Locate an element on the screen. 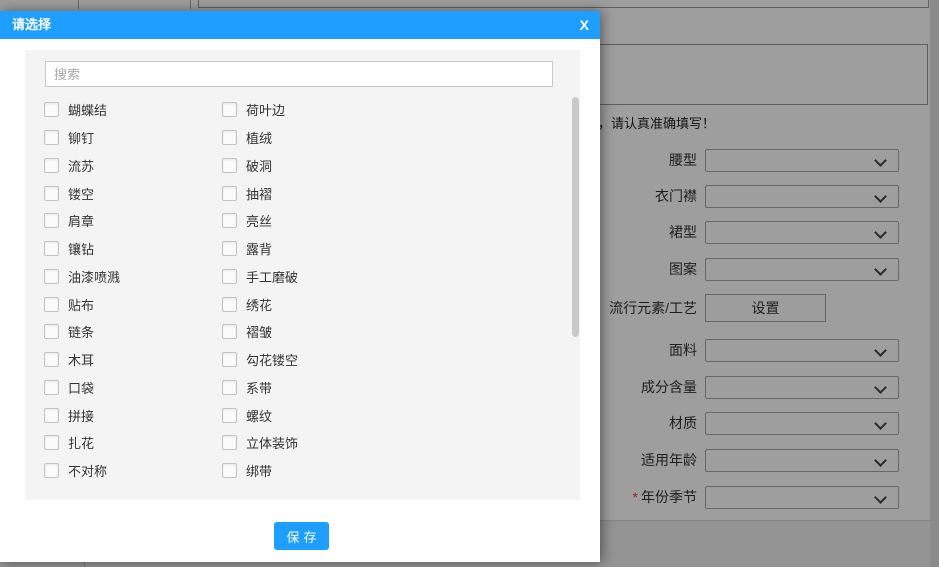  option-label: 手工磨破 is located at coordinates (272, 277).